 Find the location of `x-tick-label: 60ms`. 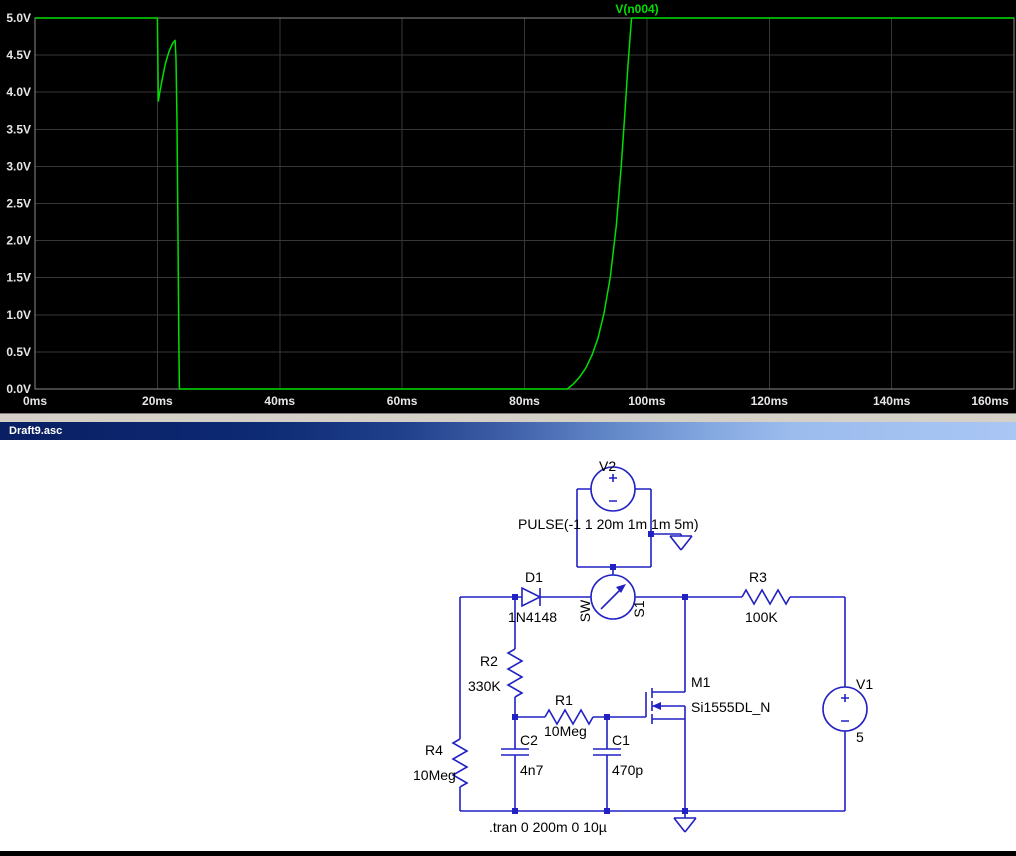

x-tick-label: 60ms is located at coordinates (402, 401).